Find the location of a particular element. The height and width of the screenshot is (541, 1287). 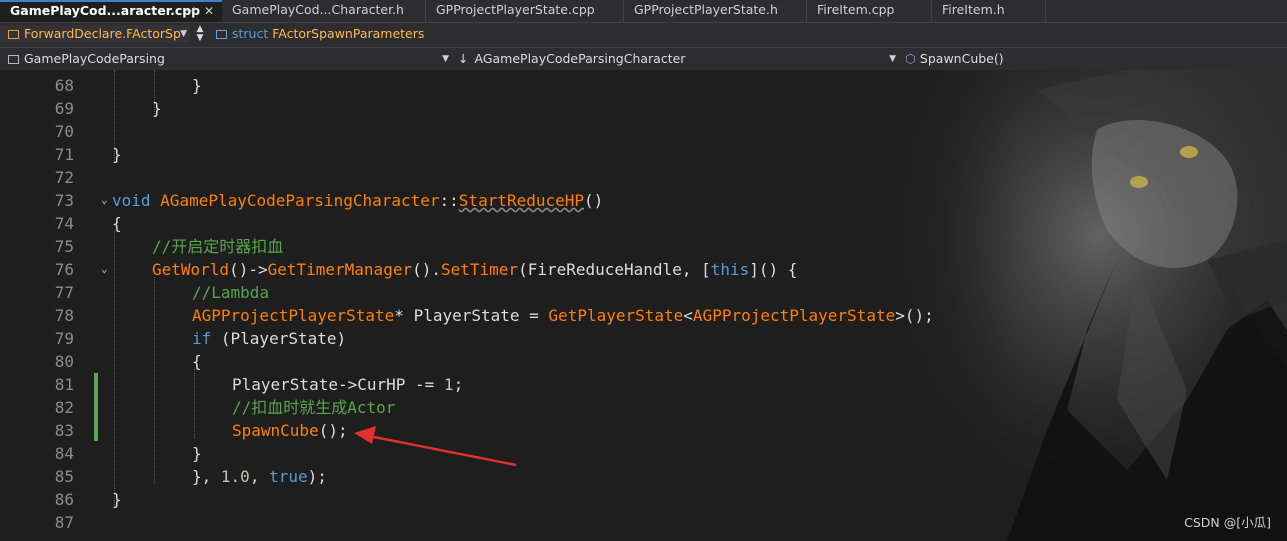

scope-combo-label: ForwardDeclare.FActorSp is located at coordinates (102, 33).